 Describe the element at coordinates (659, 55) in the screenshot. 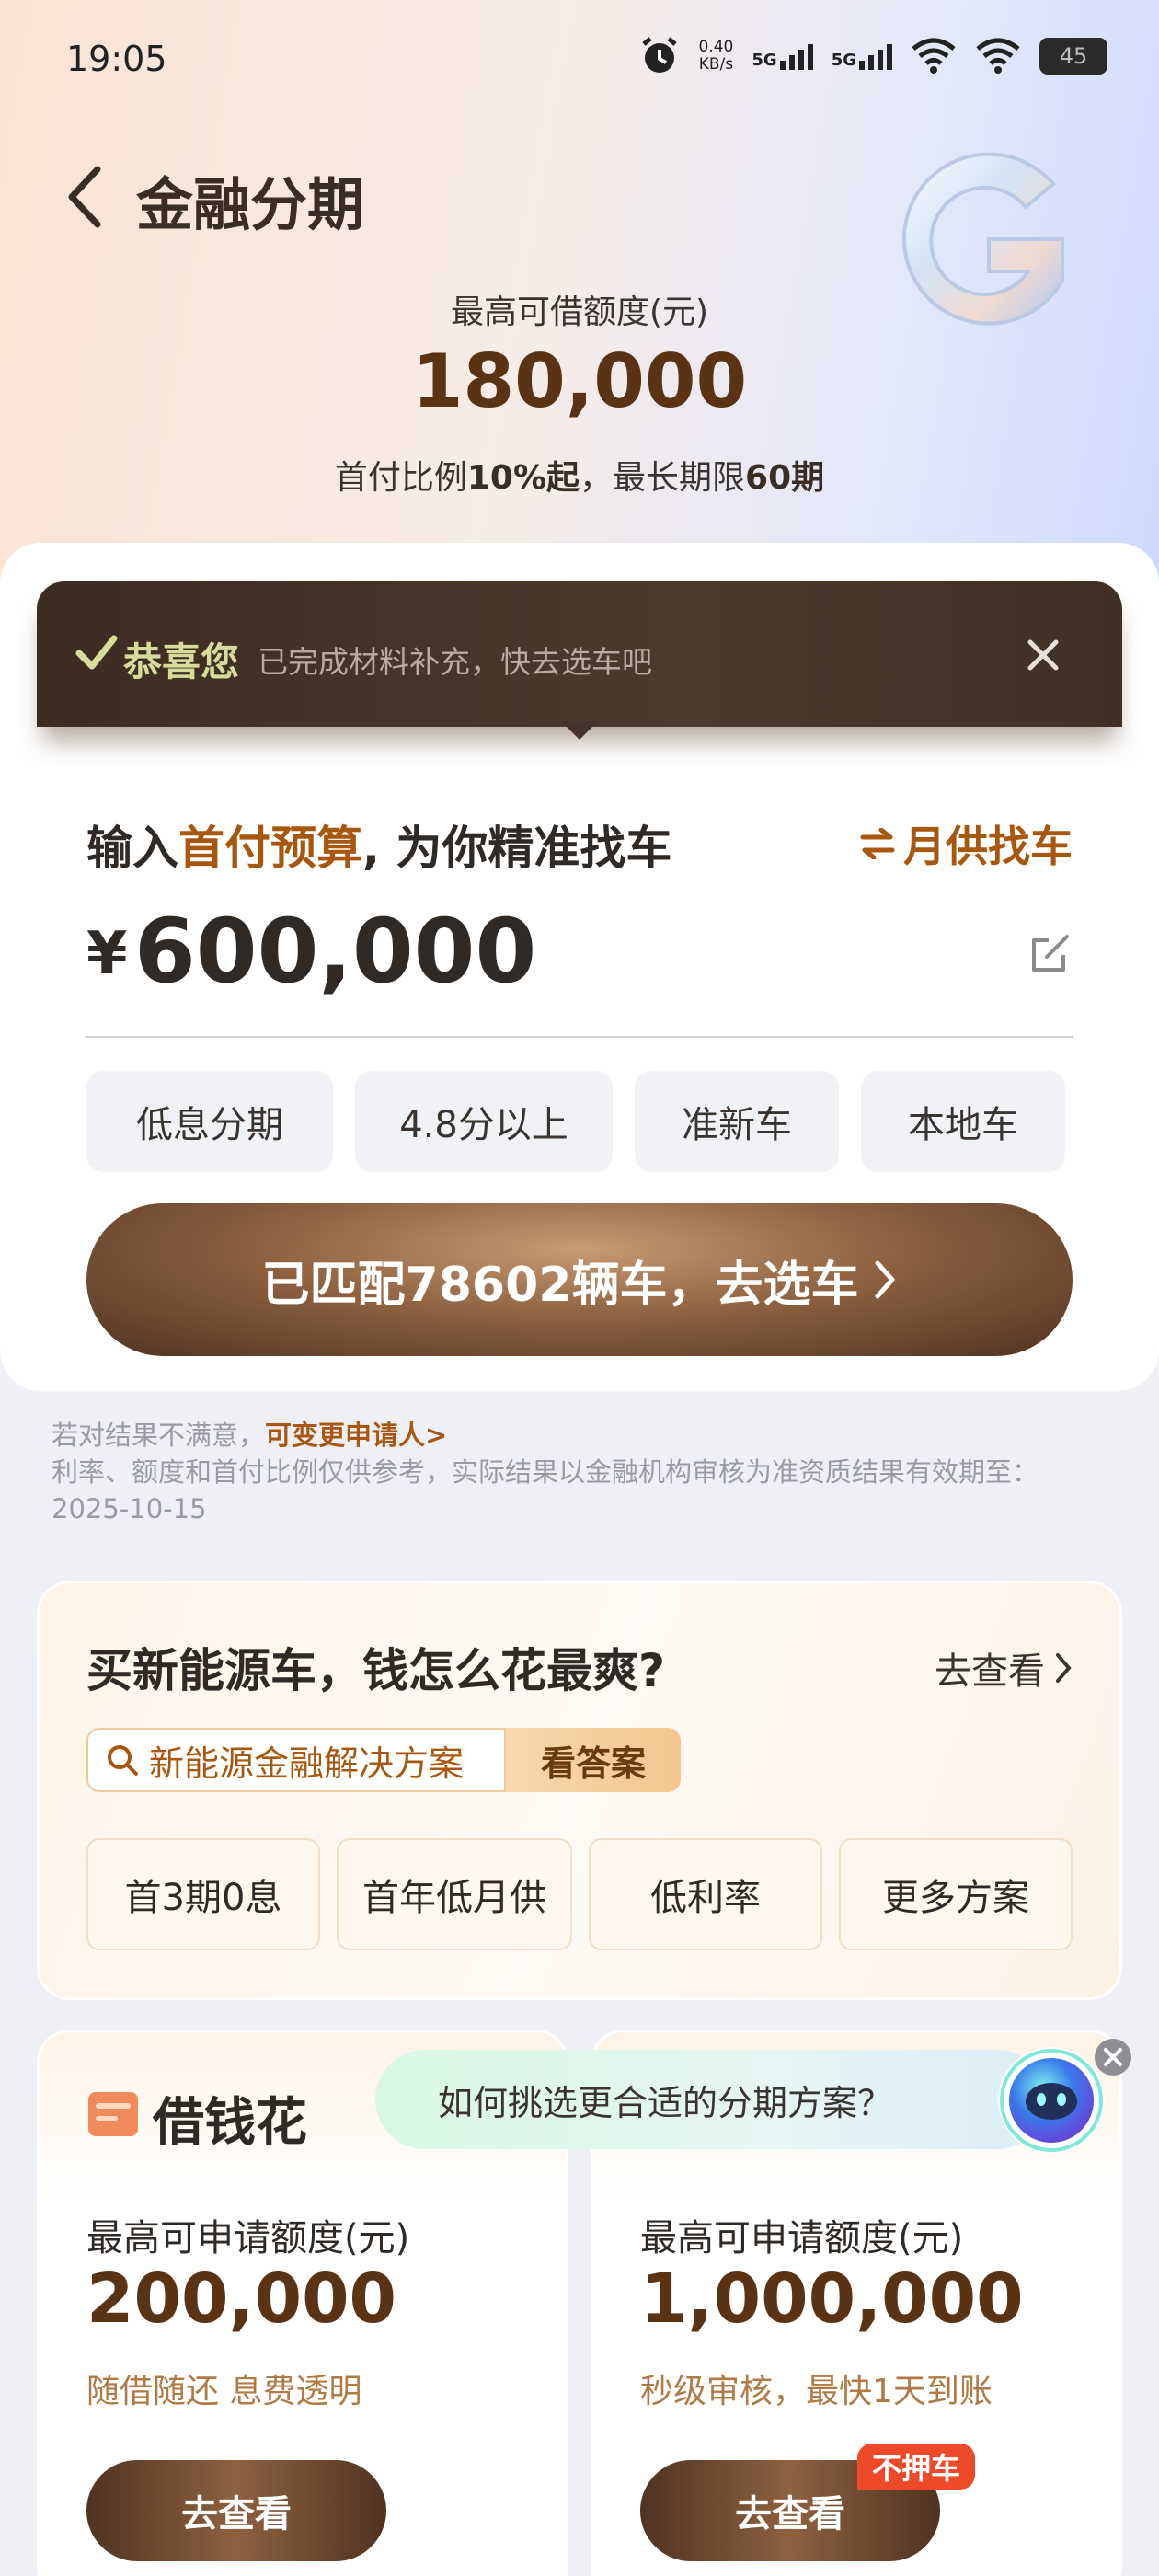

I see `alarm-icon` at that location.